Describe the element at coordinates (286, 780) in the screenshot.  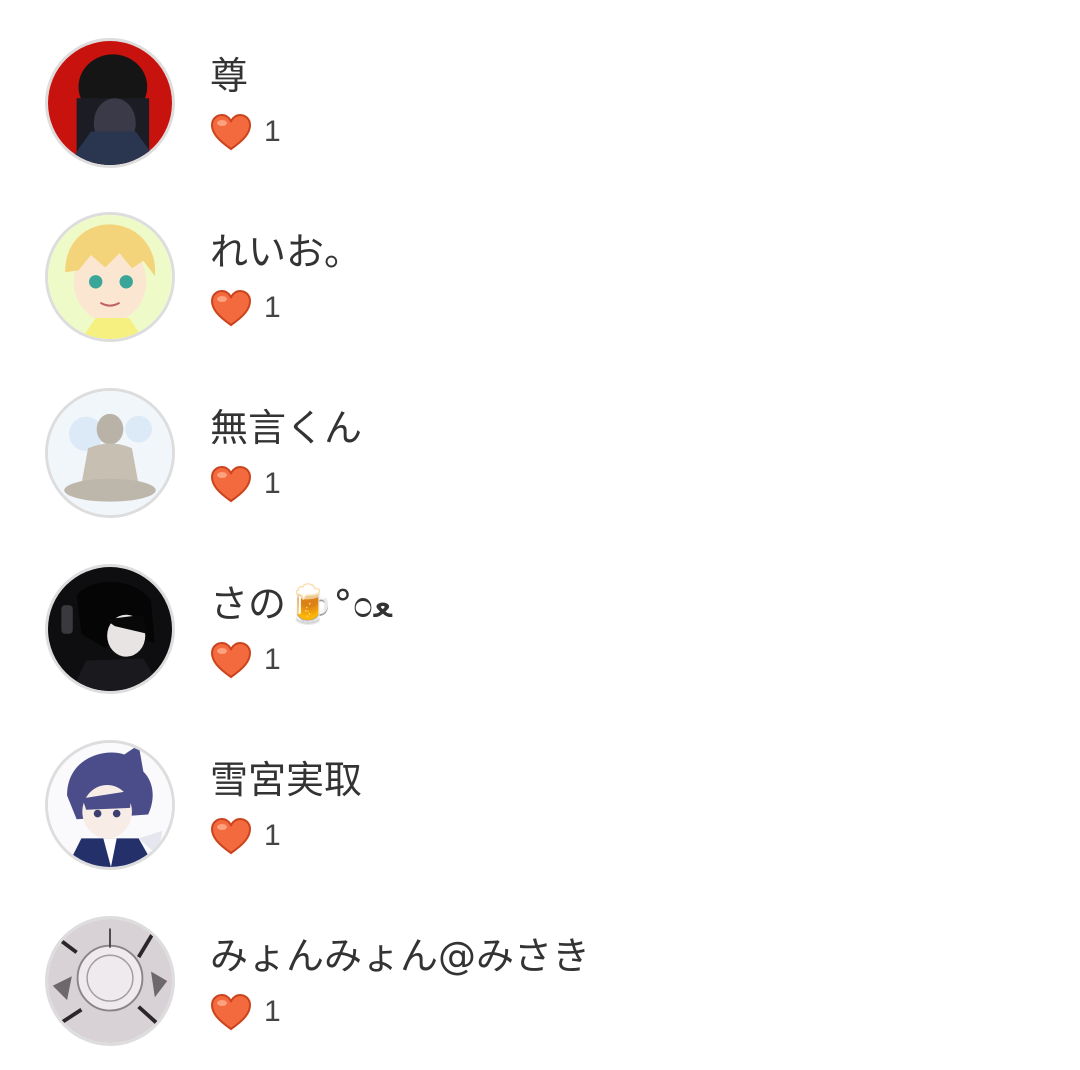
I see `user-name: 雪宮実取` at that location.